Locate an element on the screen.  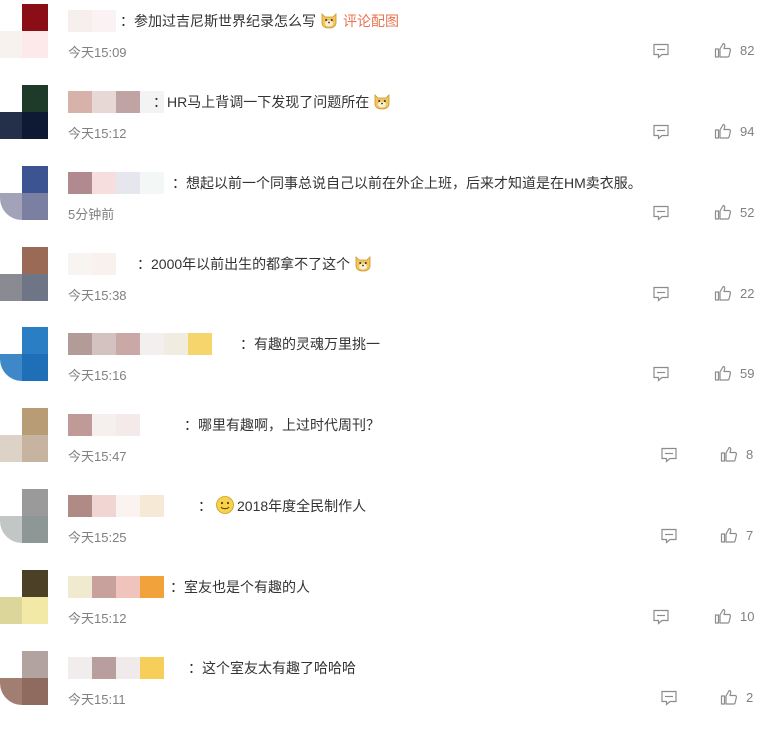
like-count: 10 is located at coordinates (747, 616).